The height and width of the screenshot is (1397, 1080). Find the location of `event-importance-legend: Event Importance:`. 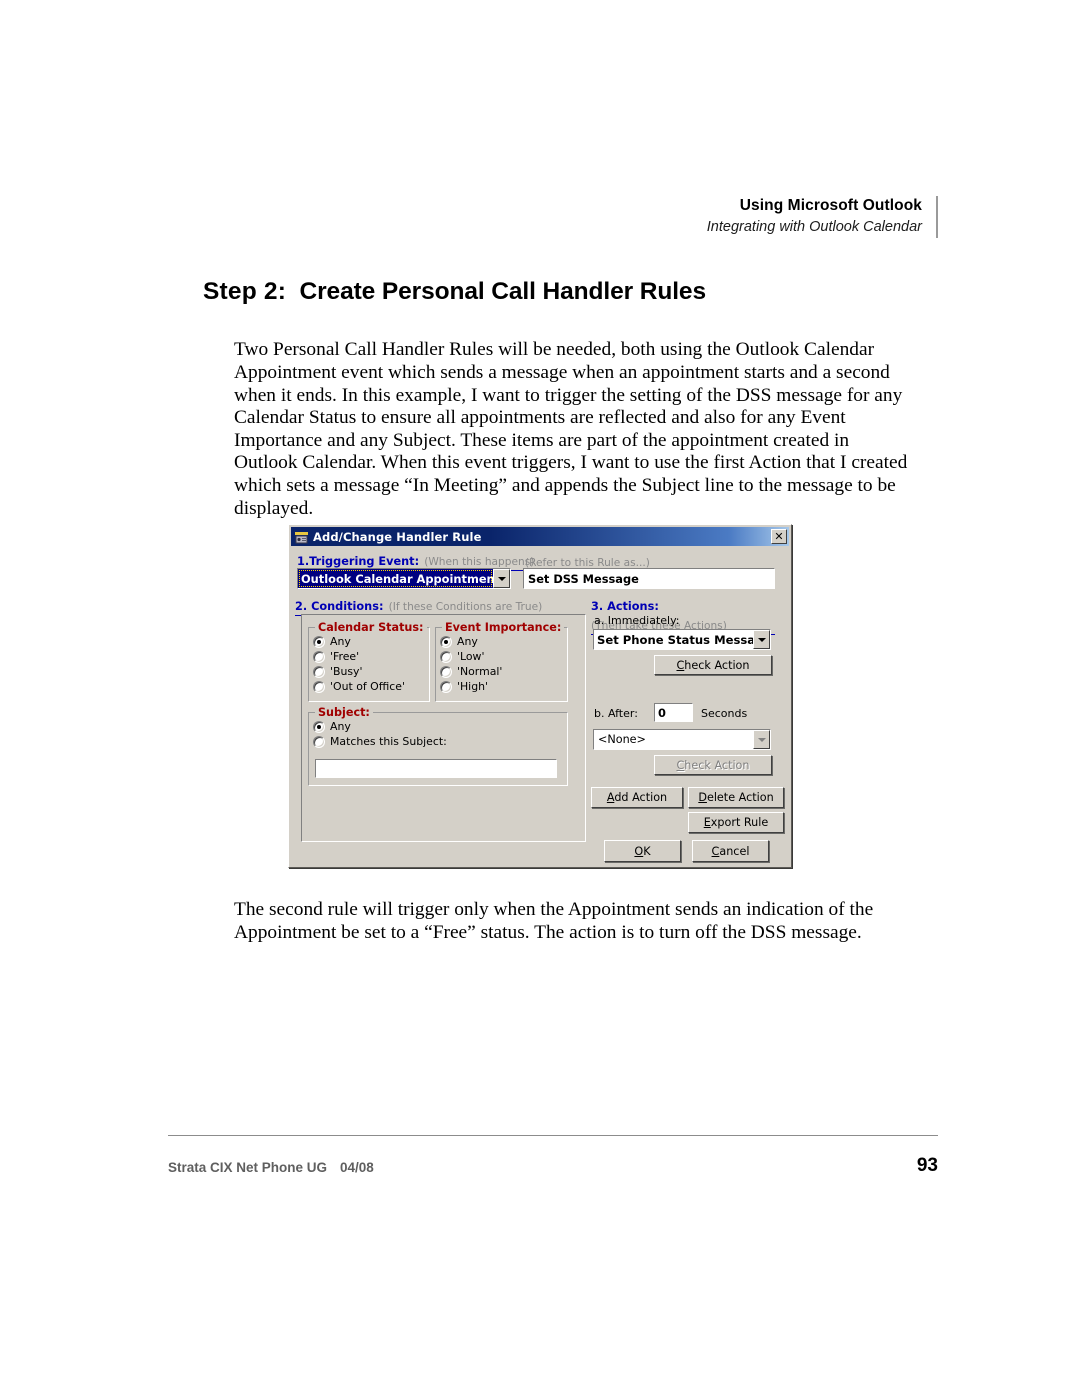

event-importance-legend: Event Importance: is located at coordinates (503, 627).